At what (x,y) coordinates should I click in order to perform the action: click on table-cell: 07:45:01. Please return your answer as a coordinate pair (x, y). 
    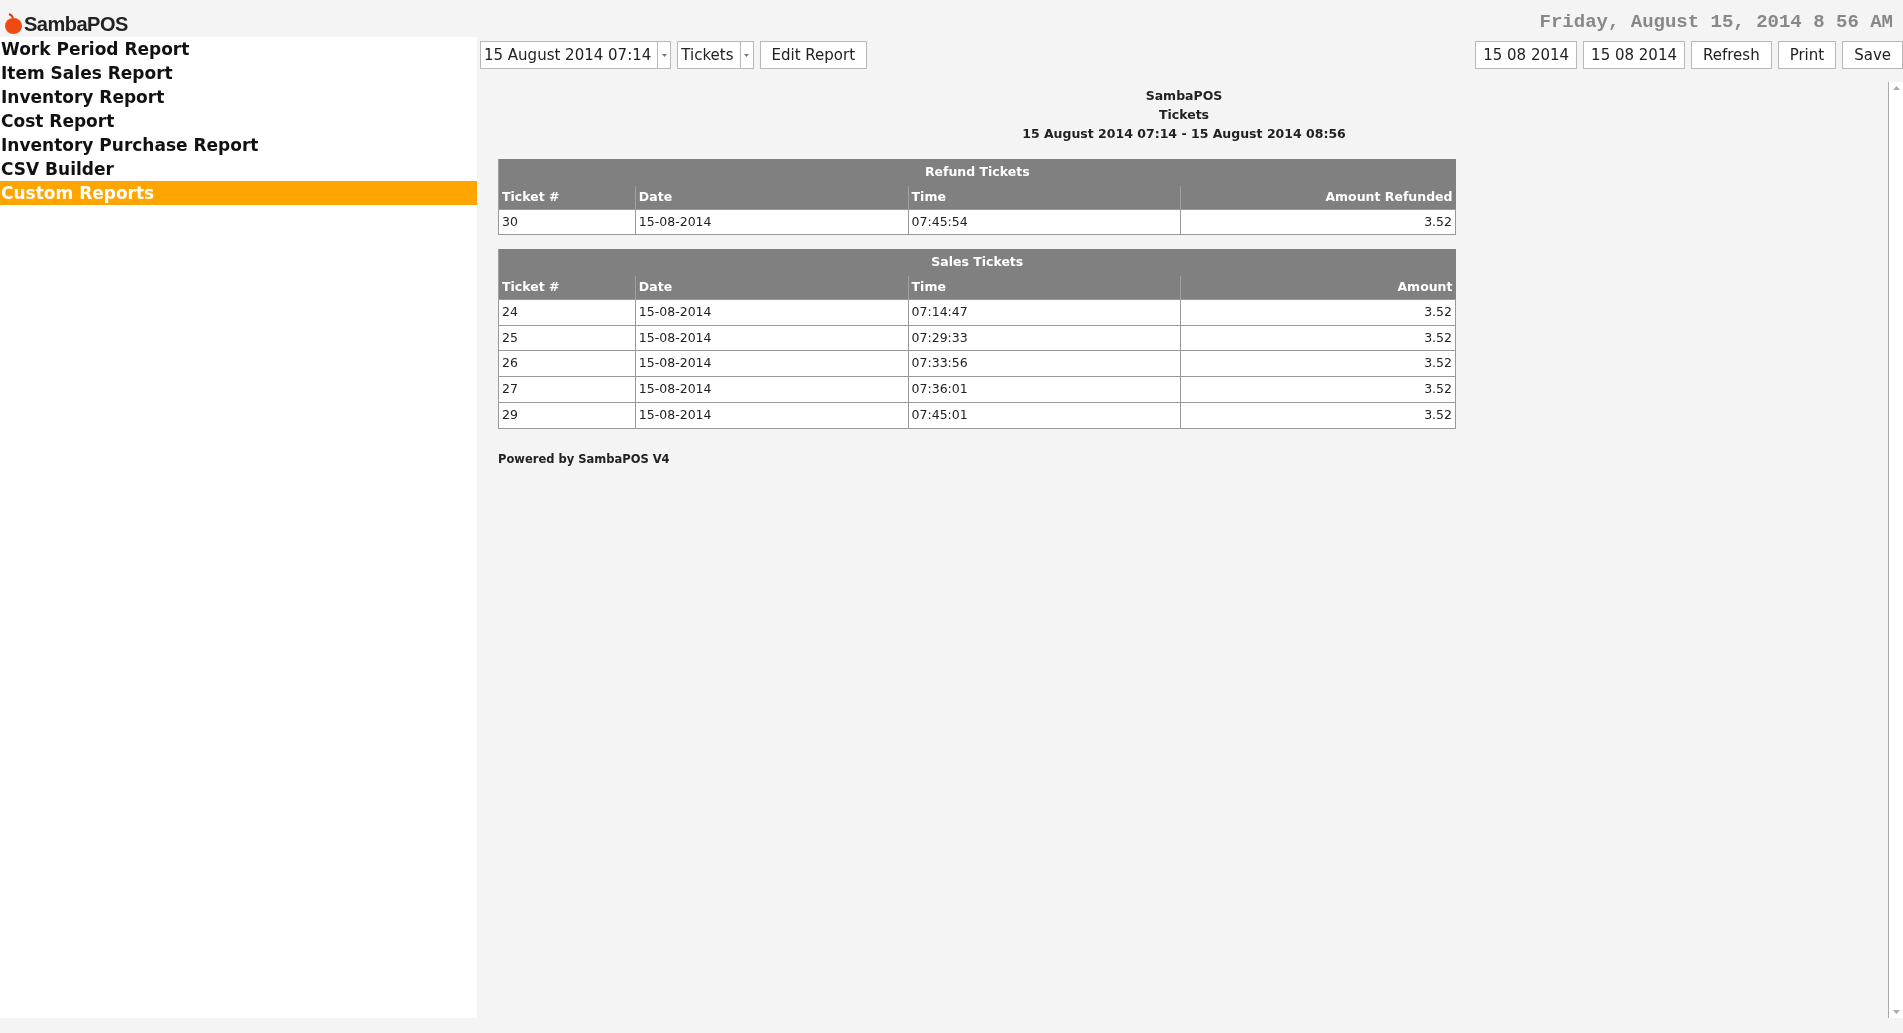
    Looking at the image, I should click on (1044, 415).